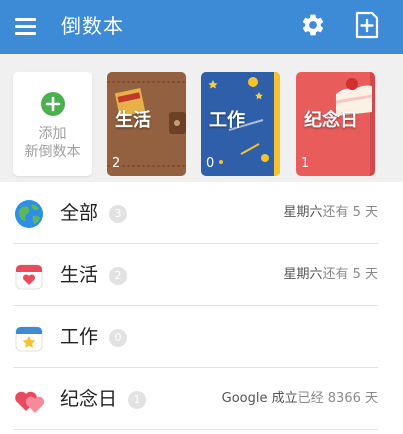  Describe the element at coordinates (259, 398) in the screenshot. I see `event-name: Google 成立` at that location.